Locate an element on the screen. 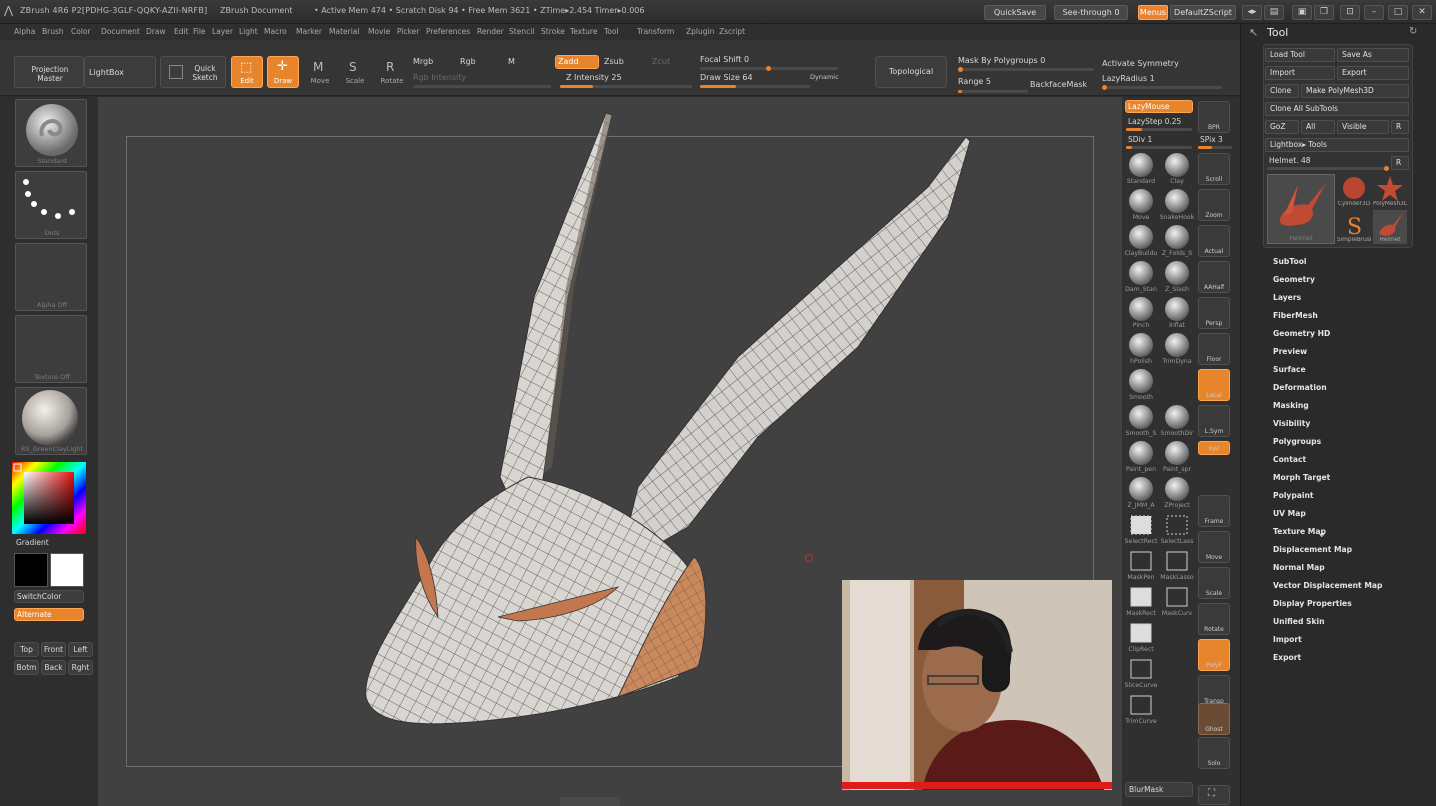 The height and width of the screenshot is (806, 1436). spix-track is located at coordinates (1215, 147).